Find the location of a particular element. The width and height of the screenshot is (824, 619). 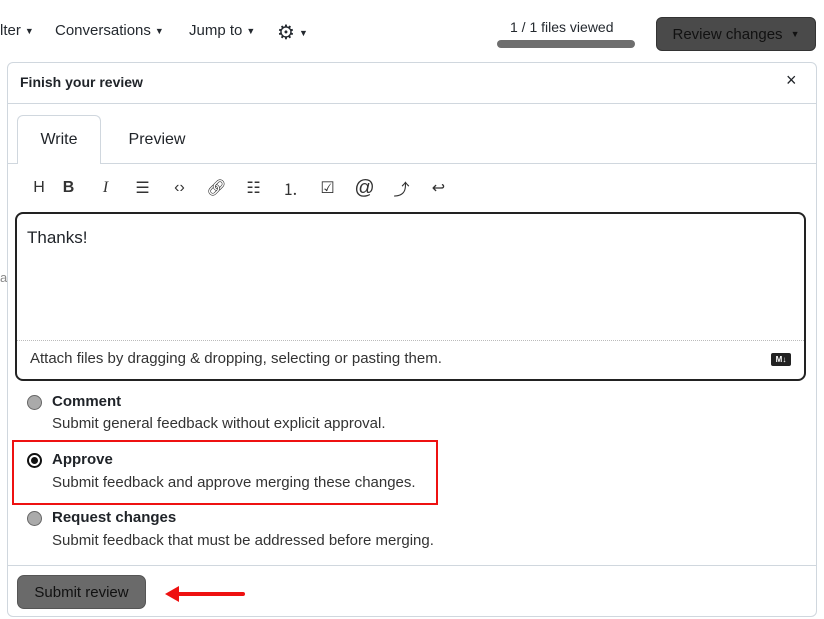

link-icon: 🔗︎ is located at coordinates (216, 188).